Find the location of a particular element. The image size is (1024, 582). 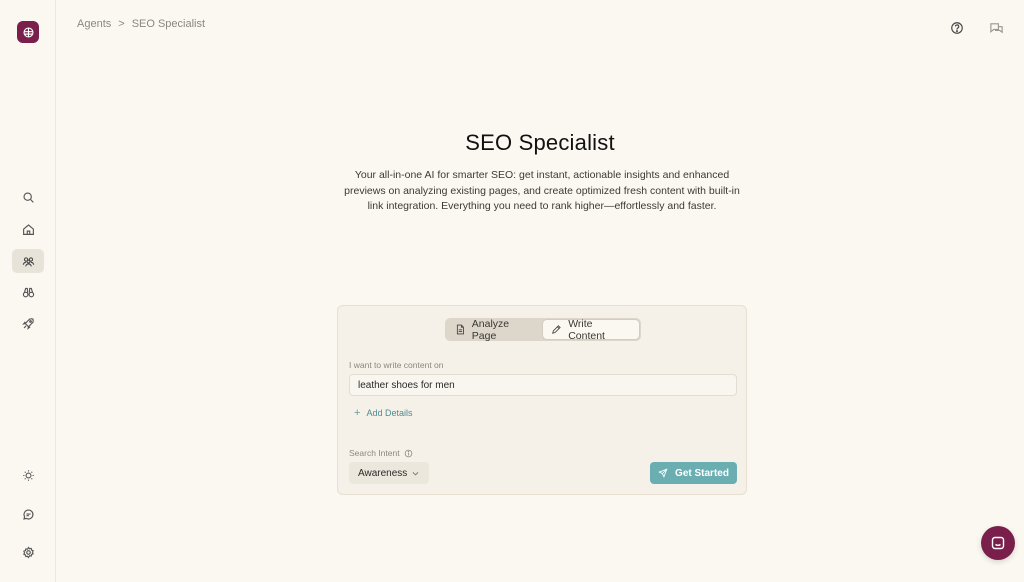

get-started-button: Get Started is located at coordinates (693, 473).